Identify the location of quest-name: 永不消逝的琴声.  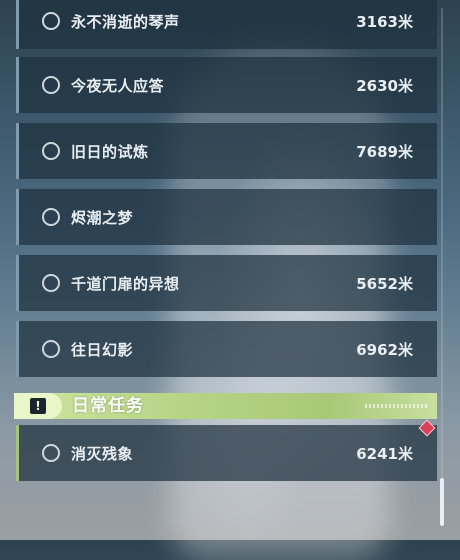
(125, 21).